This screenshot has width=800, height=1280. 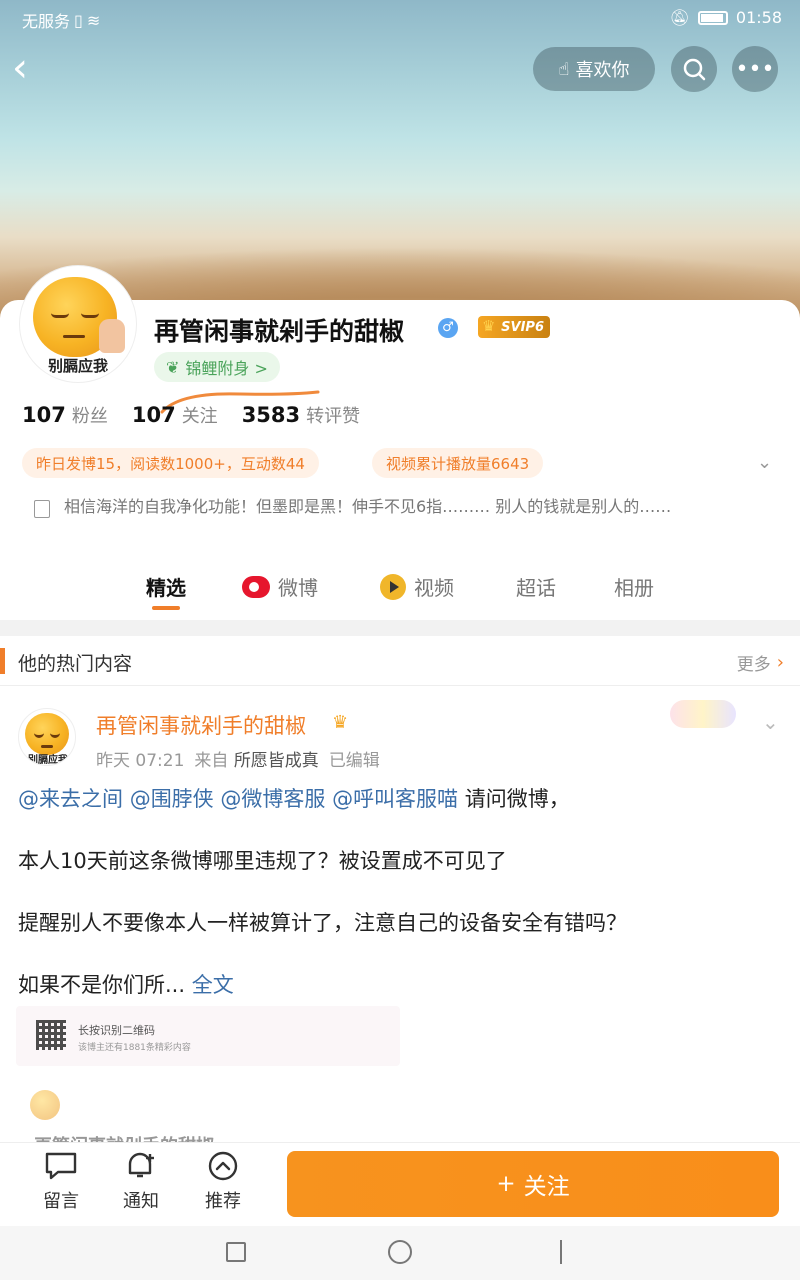 I want to click on koi-fish-icon: ❦, so click(x=173, y=367).